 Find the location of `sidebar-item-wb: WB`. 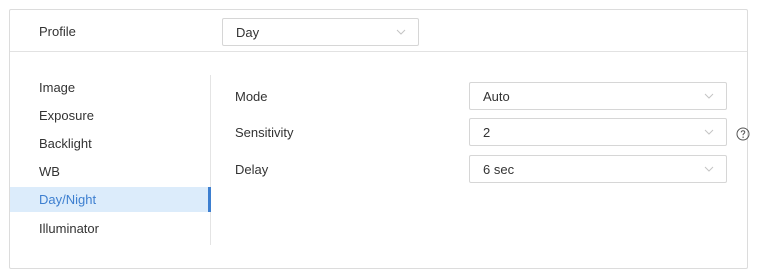

sidebar-item-wb: WB is located at coordinates (110, 171).